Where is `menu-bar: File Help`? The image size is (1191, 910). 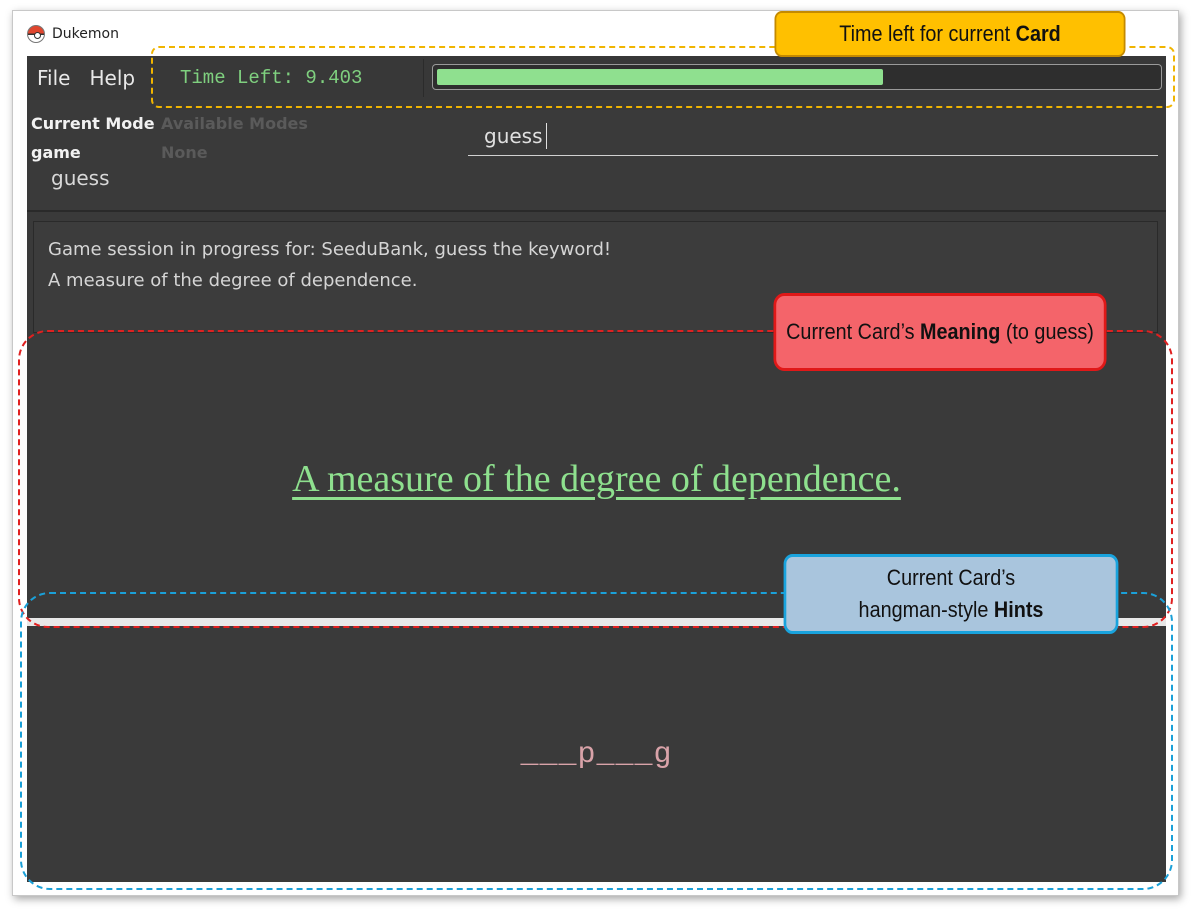 menu-bar: File Help is located at coordinates (85, 78).